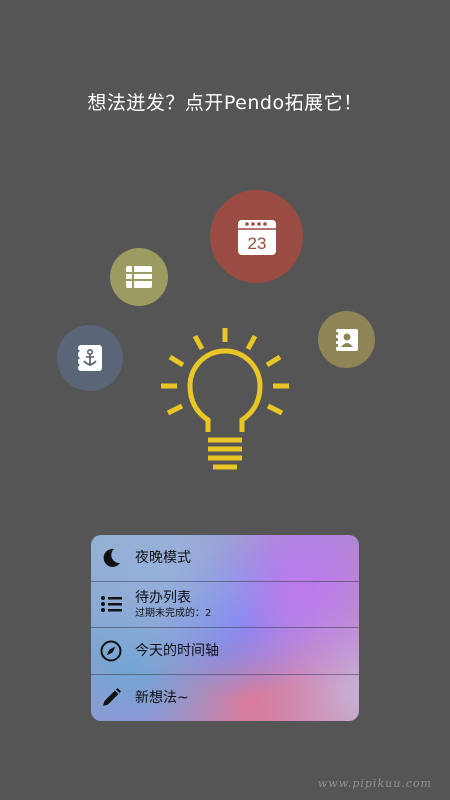 The image size is (450, 800). I want to click on contact-card-icon, so click(346, 339).